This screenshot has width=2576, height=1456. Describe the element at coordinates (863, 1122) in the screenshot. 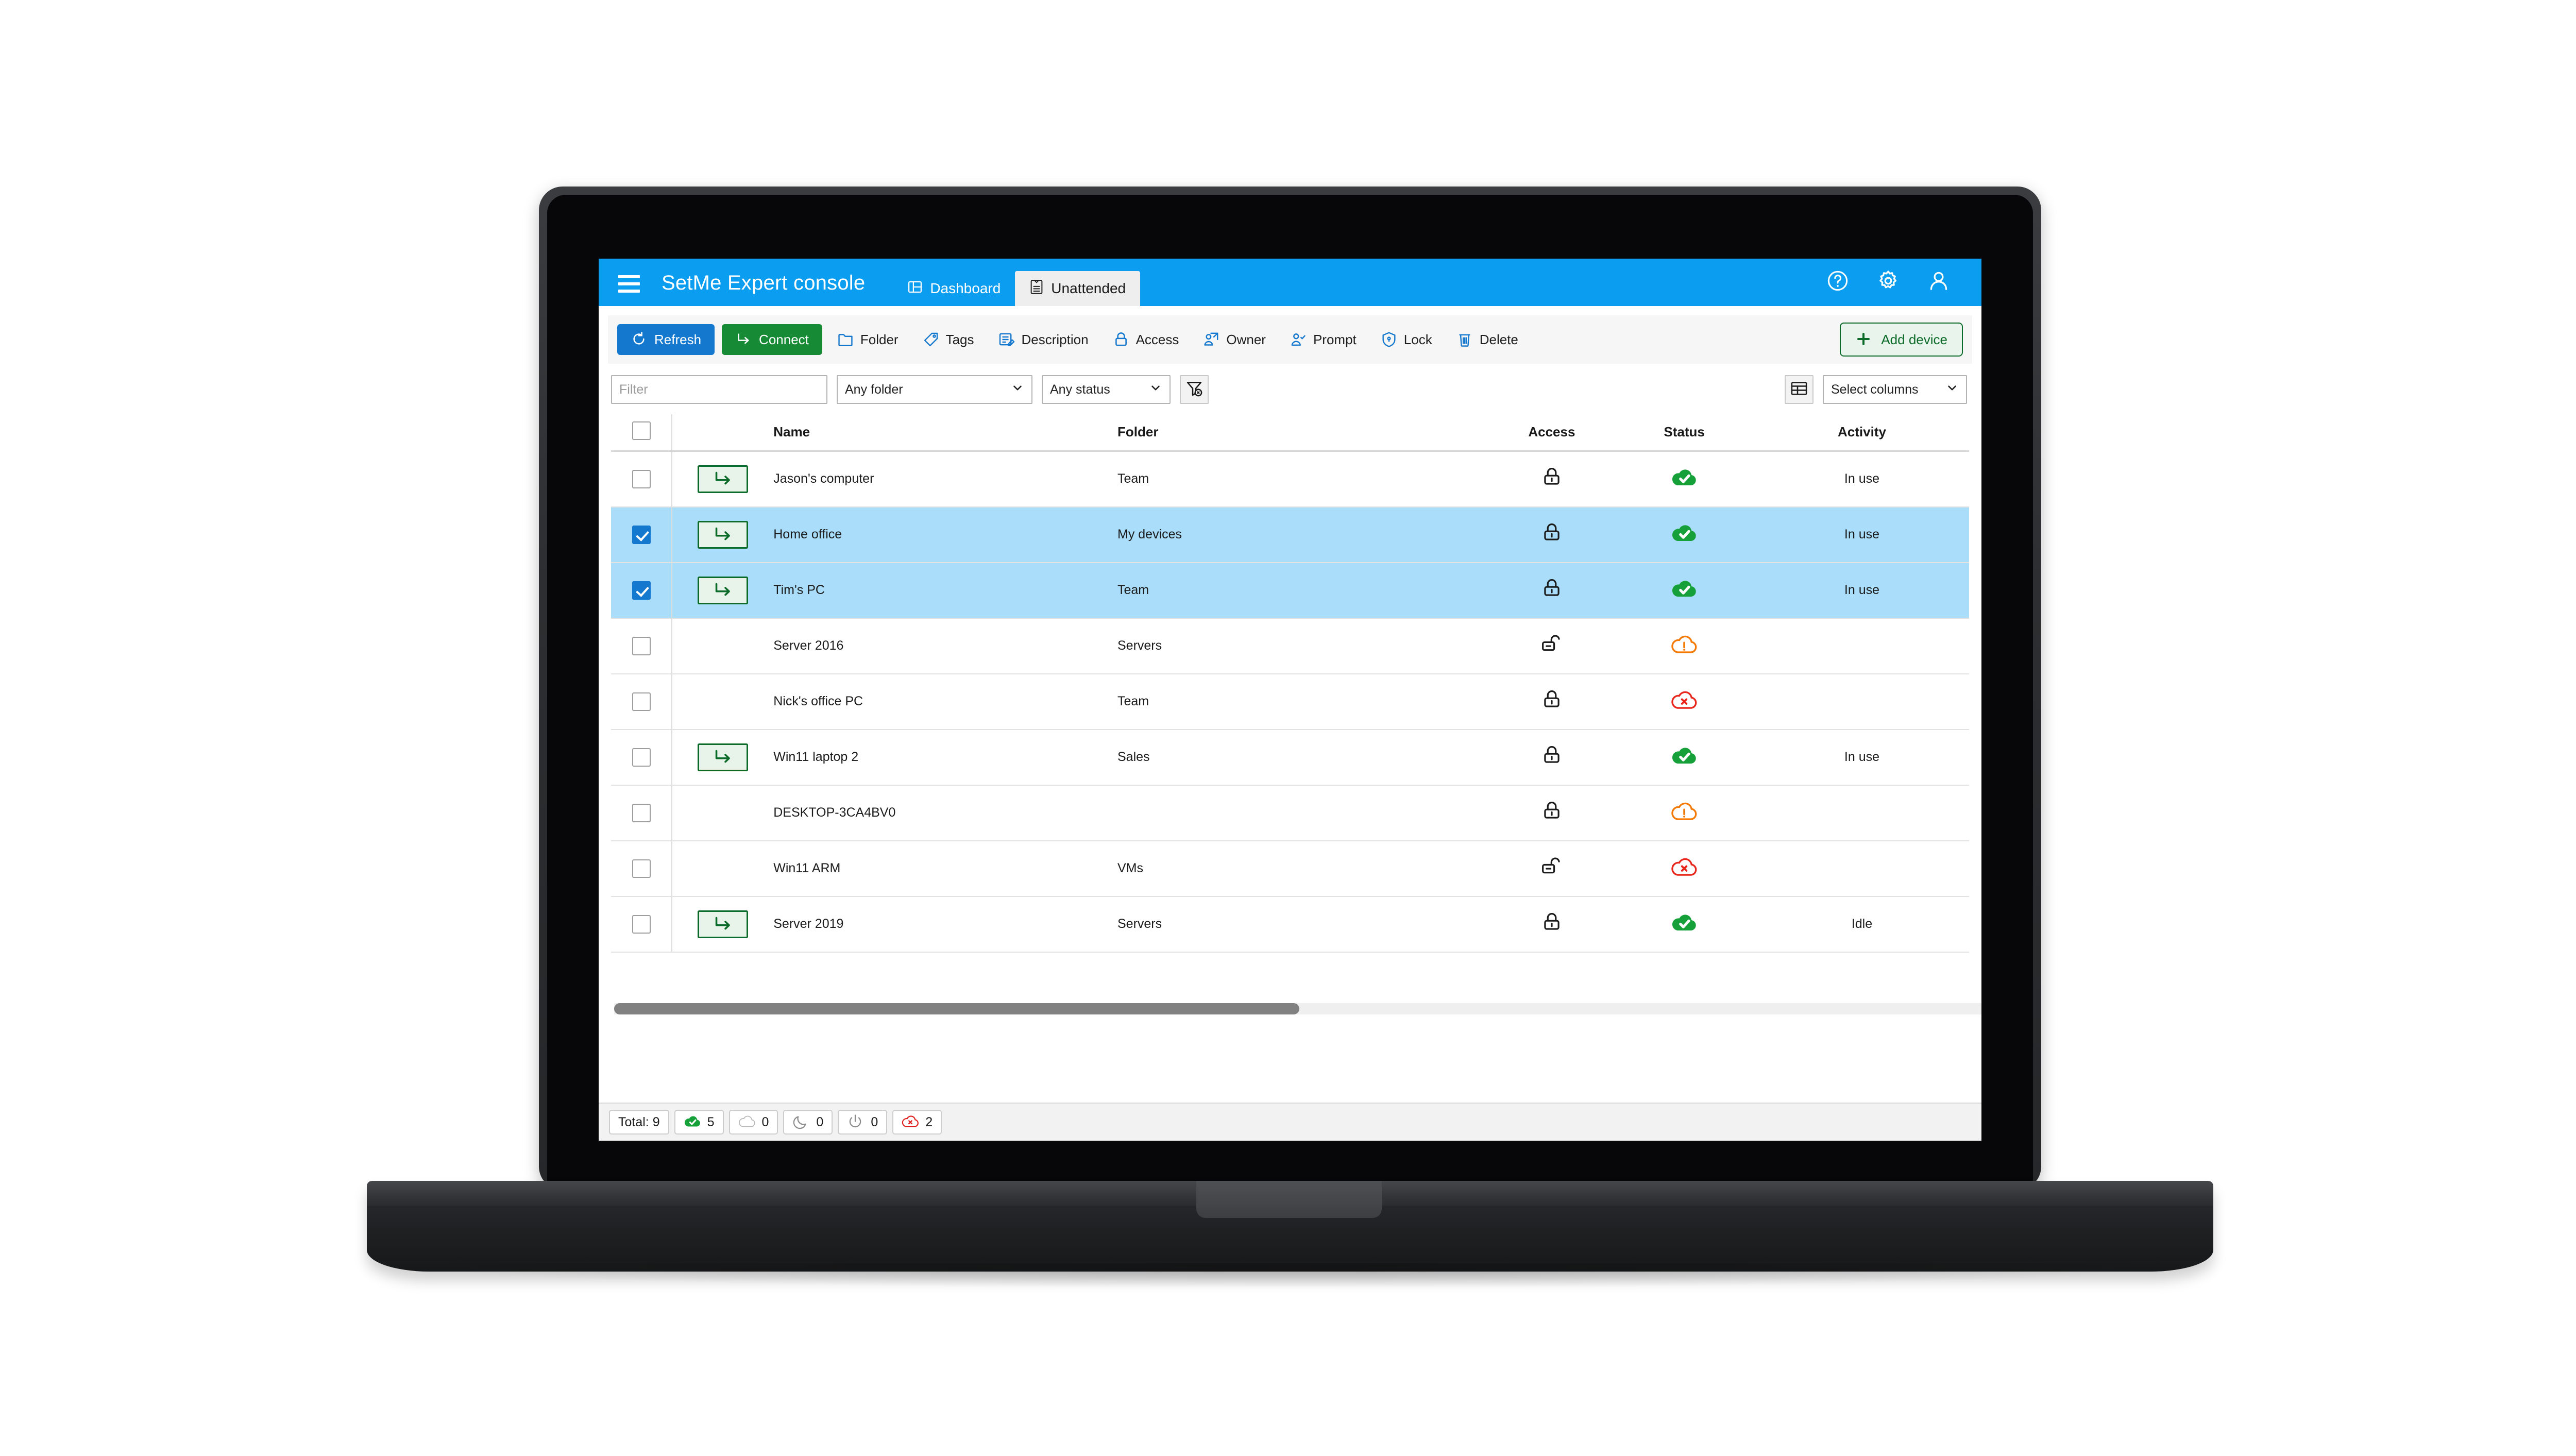

I see `poweroff-count-pill: 0` at that location.